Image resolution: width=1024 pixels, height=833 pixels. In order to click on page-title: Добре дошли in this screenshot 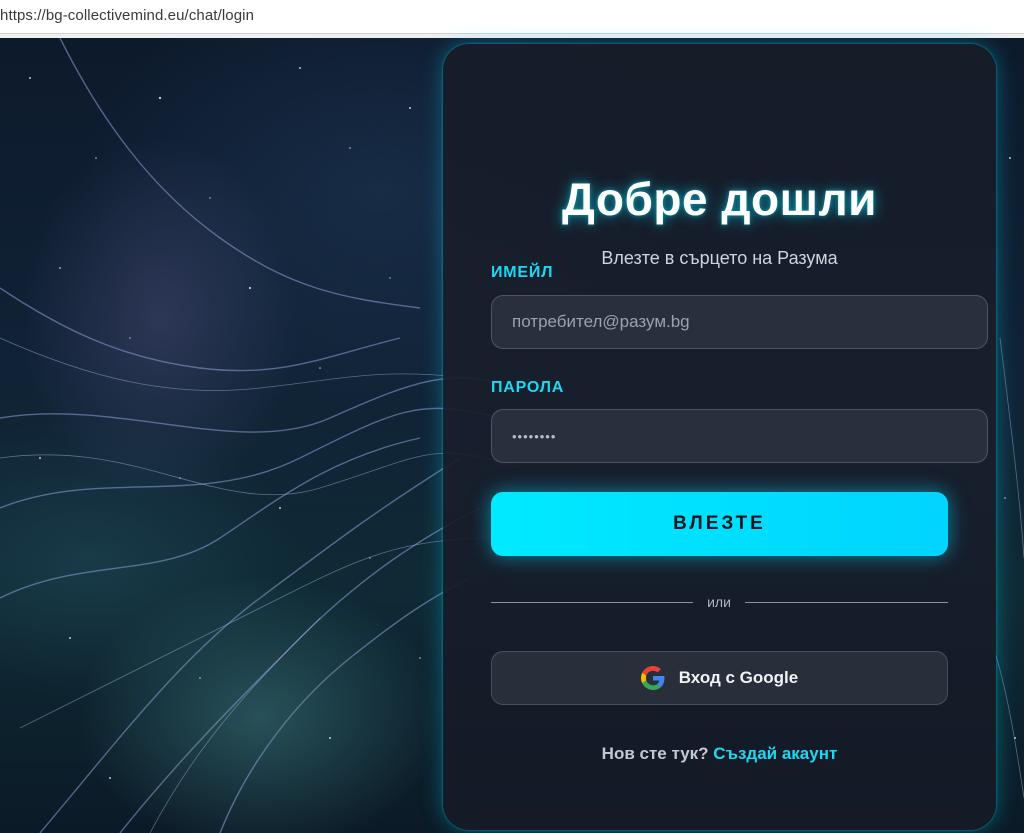, I will do `click(719, 199)`.